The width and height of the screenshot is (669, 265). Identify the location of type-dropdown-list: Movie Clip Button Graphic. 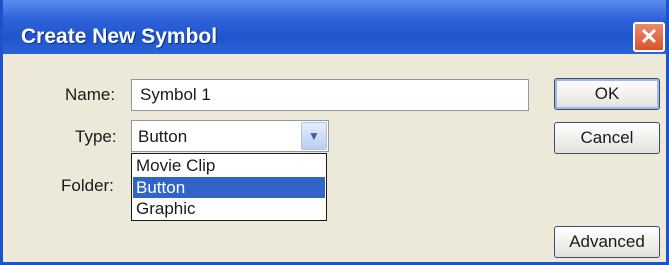
(229, 187).